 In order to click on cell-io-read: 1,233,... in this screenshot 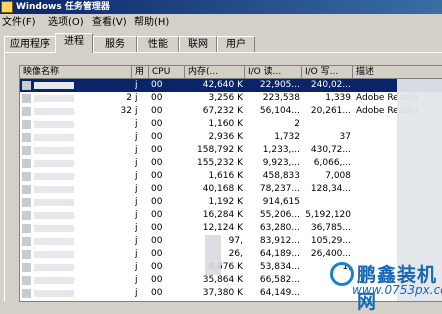, I will do `click(281, 150)`.